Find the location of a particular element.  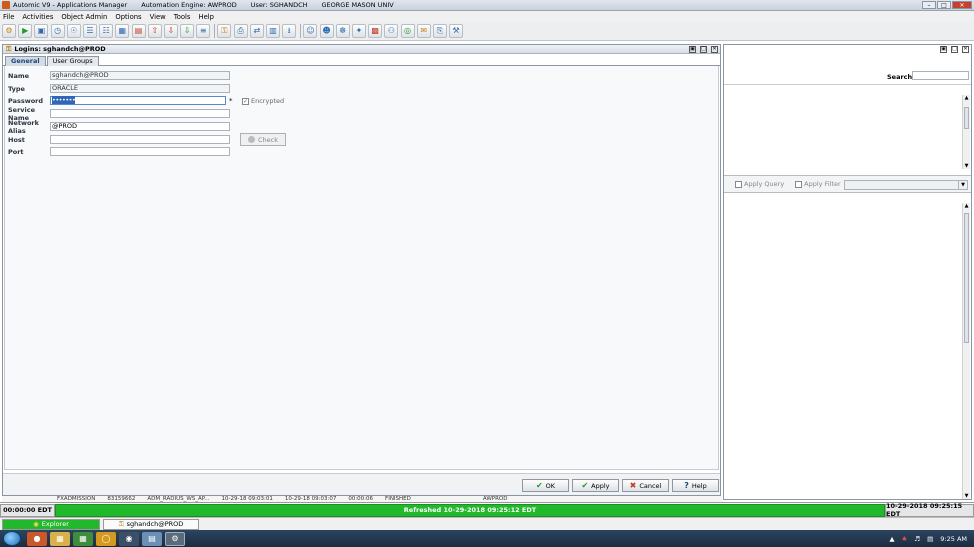

check-label: Check is located at coordinates (268, 139).